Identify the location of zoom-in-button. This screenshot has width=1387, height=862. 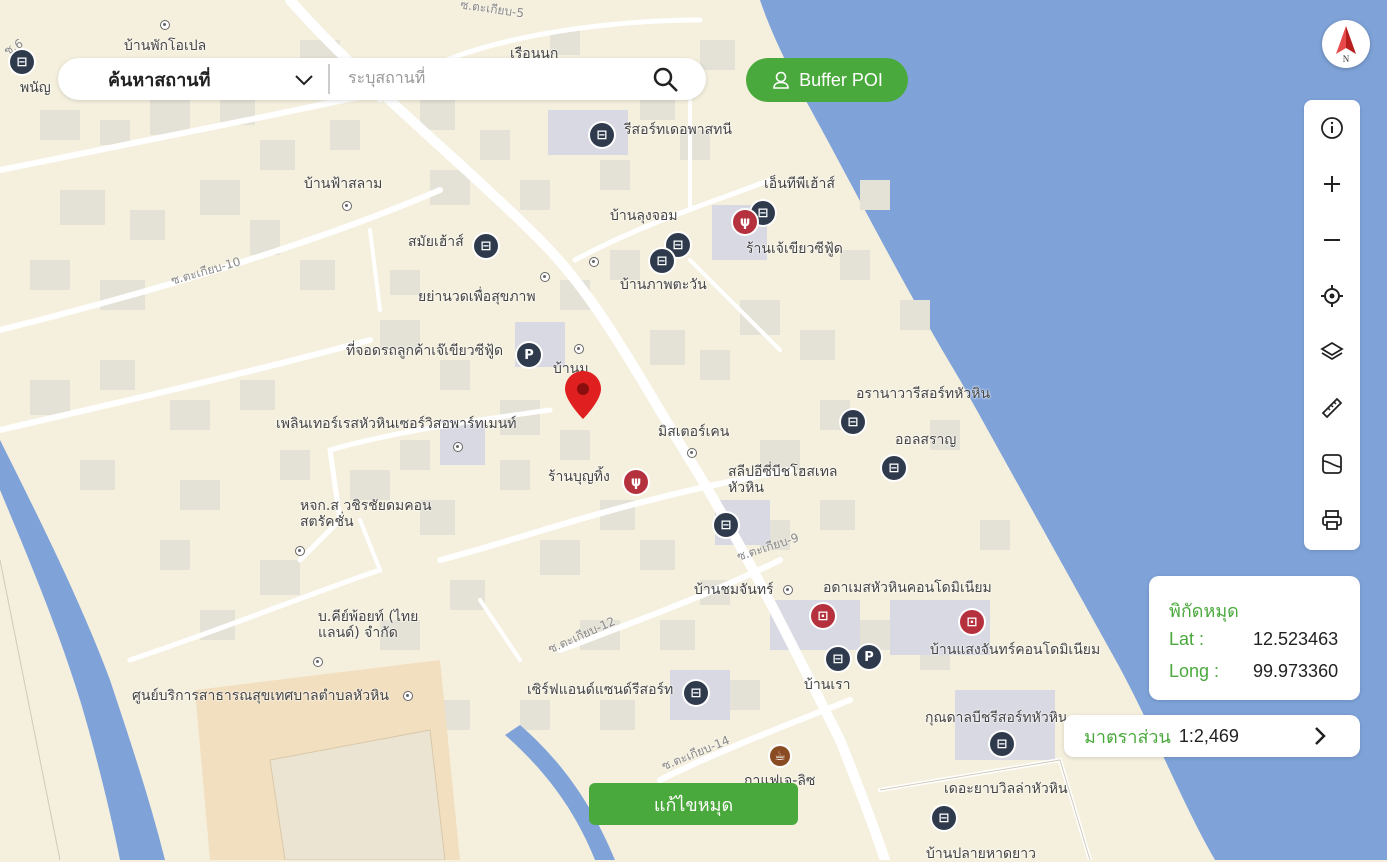
(1332, 184).